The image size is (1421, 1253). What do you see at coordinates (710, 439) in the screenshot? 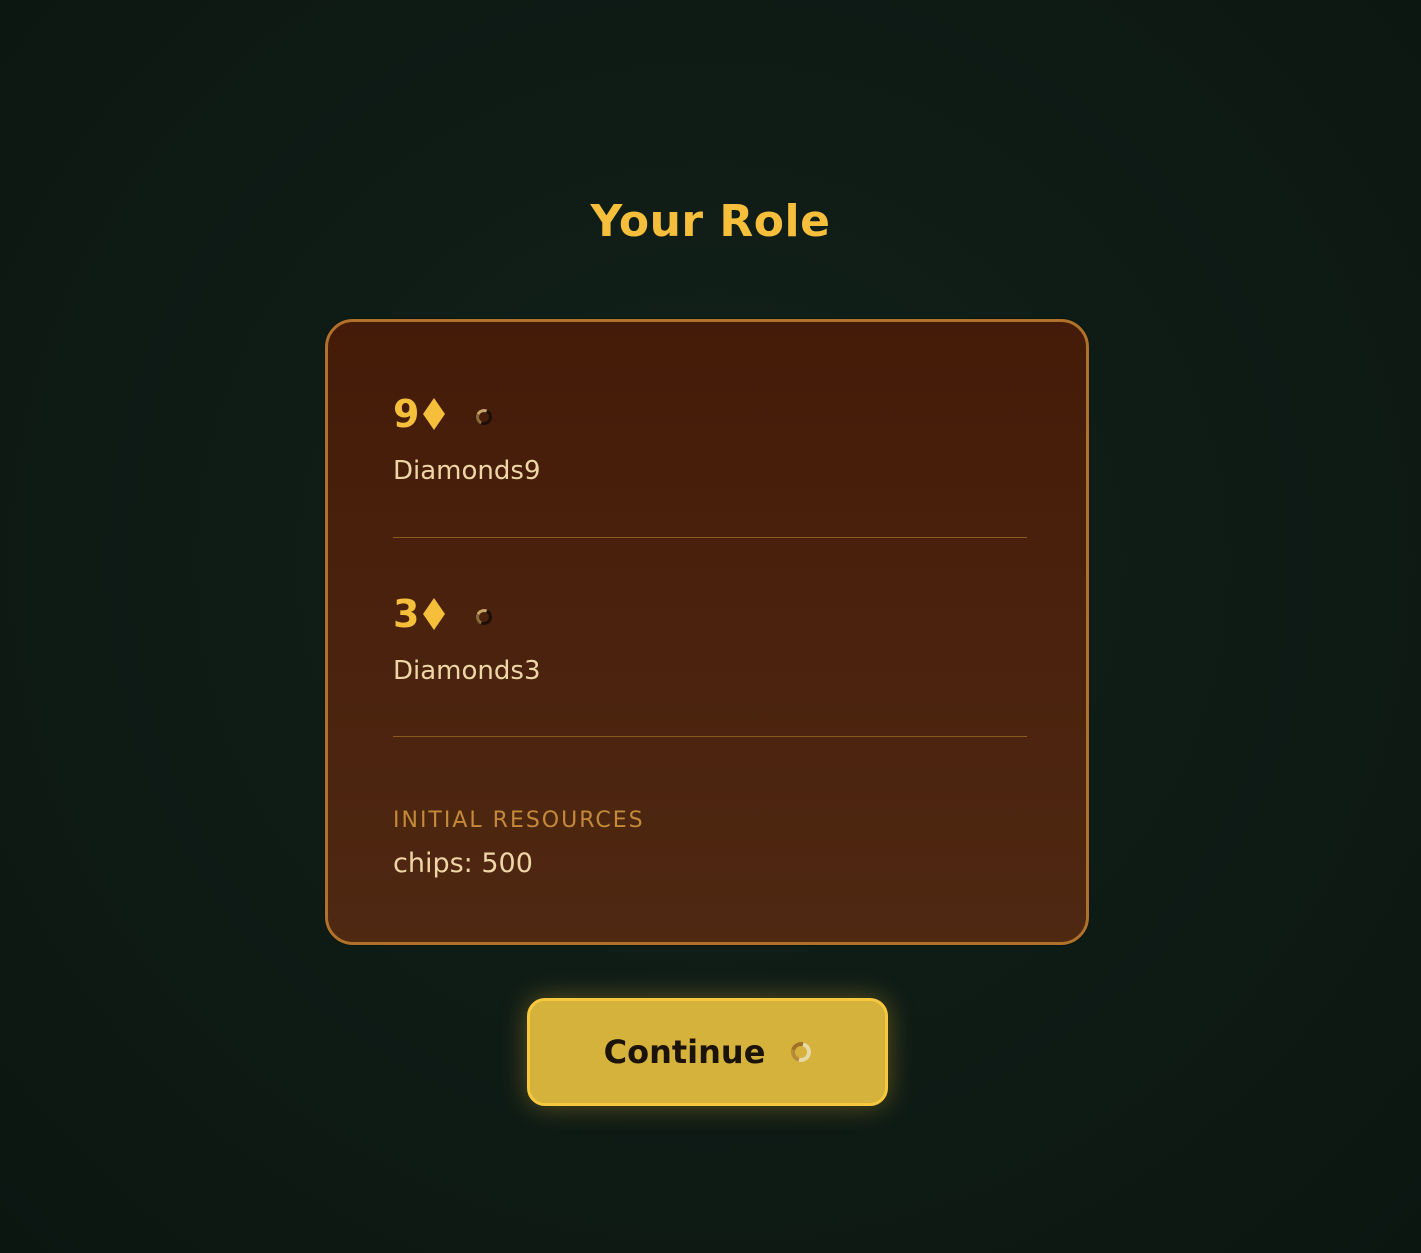
I see `hand-card-item: 9 Diamonds9` at bounding box center [710, 439].